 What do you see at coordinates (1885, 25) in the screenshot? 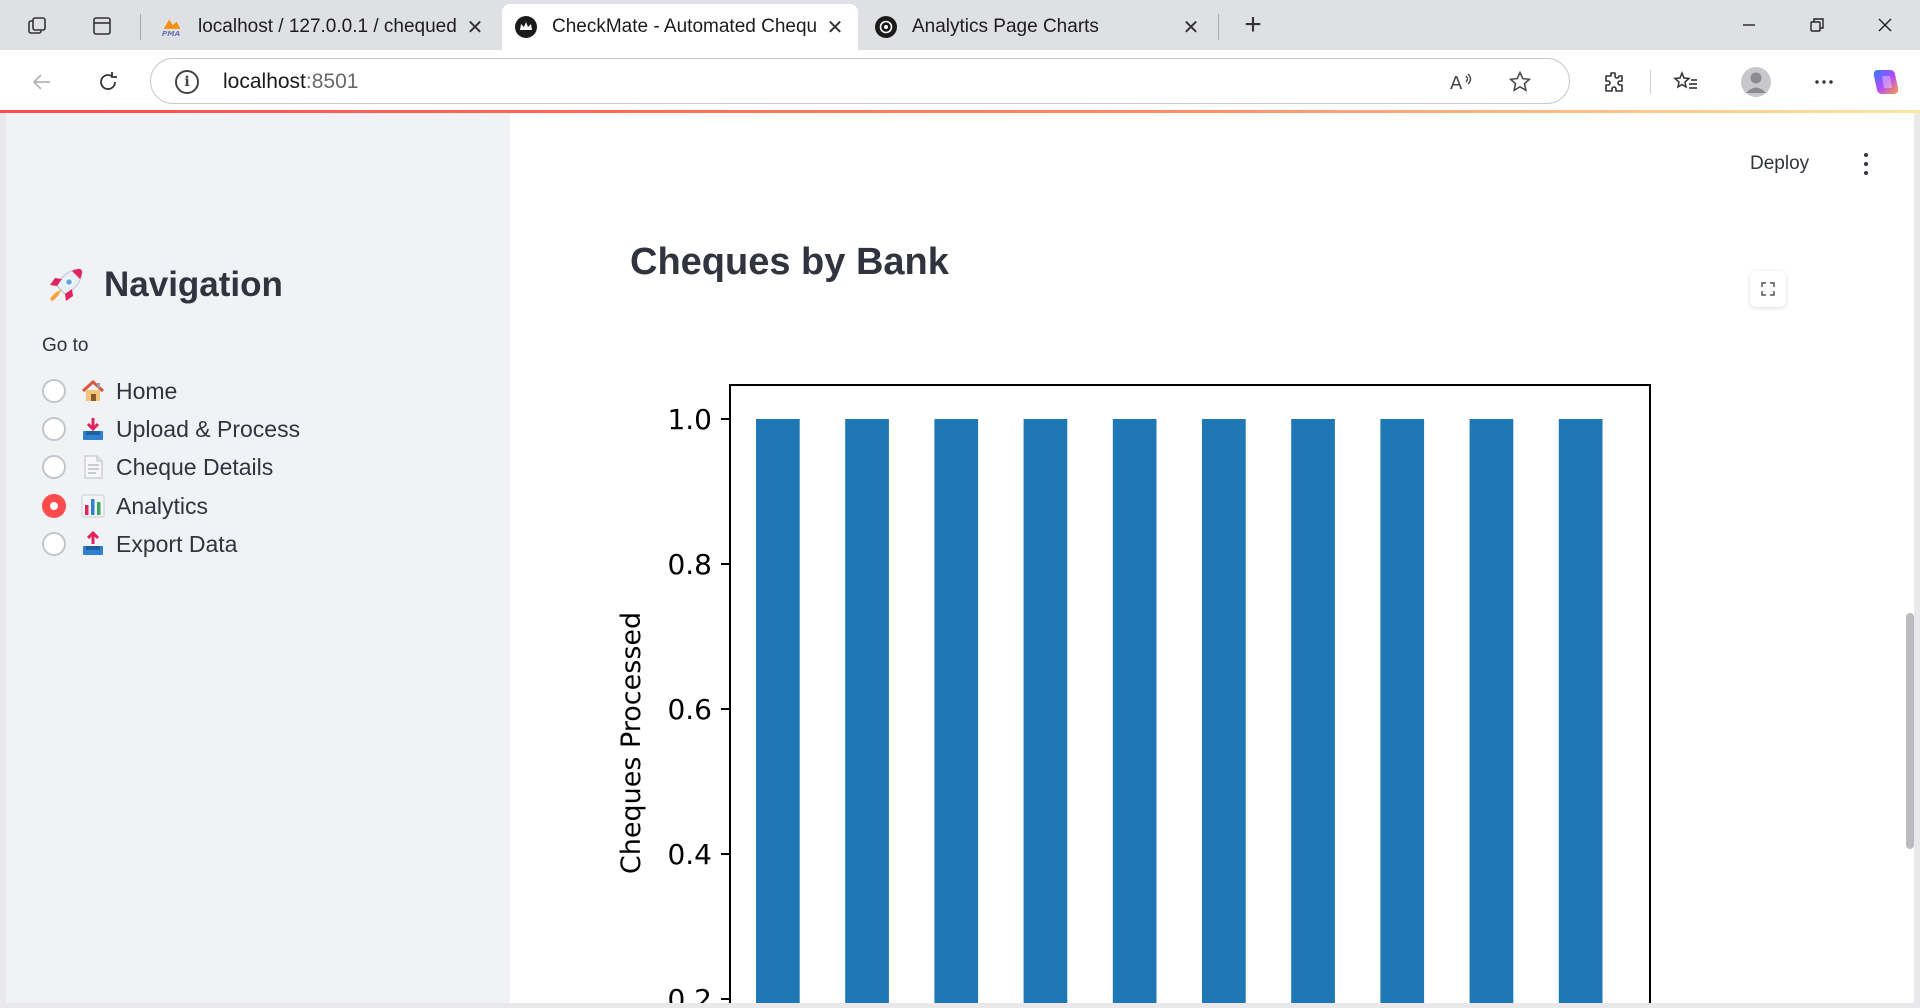
I see `close-window-button` at bounding box center [1885, 25].